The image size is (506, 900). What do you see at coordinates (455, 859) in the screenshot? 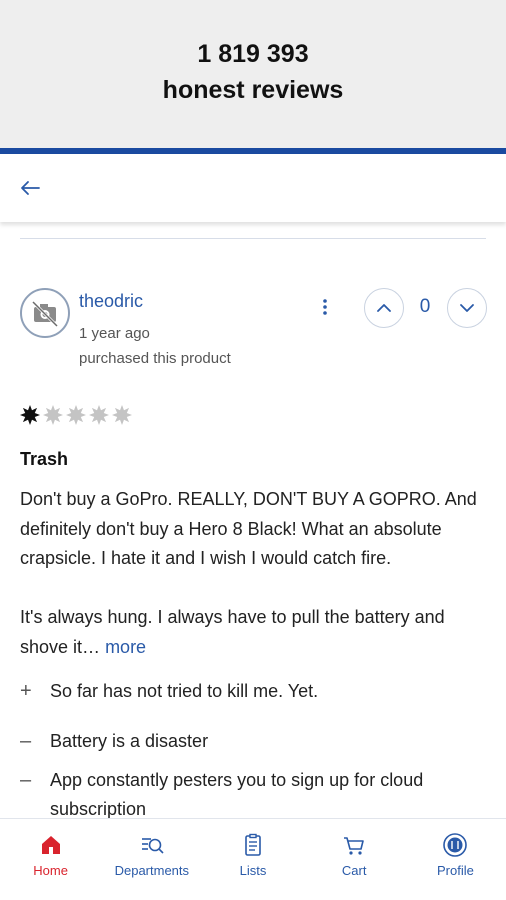
I see `nav-profile: Profile` at bounding box center [455, 859].